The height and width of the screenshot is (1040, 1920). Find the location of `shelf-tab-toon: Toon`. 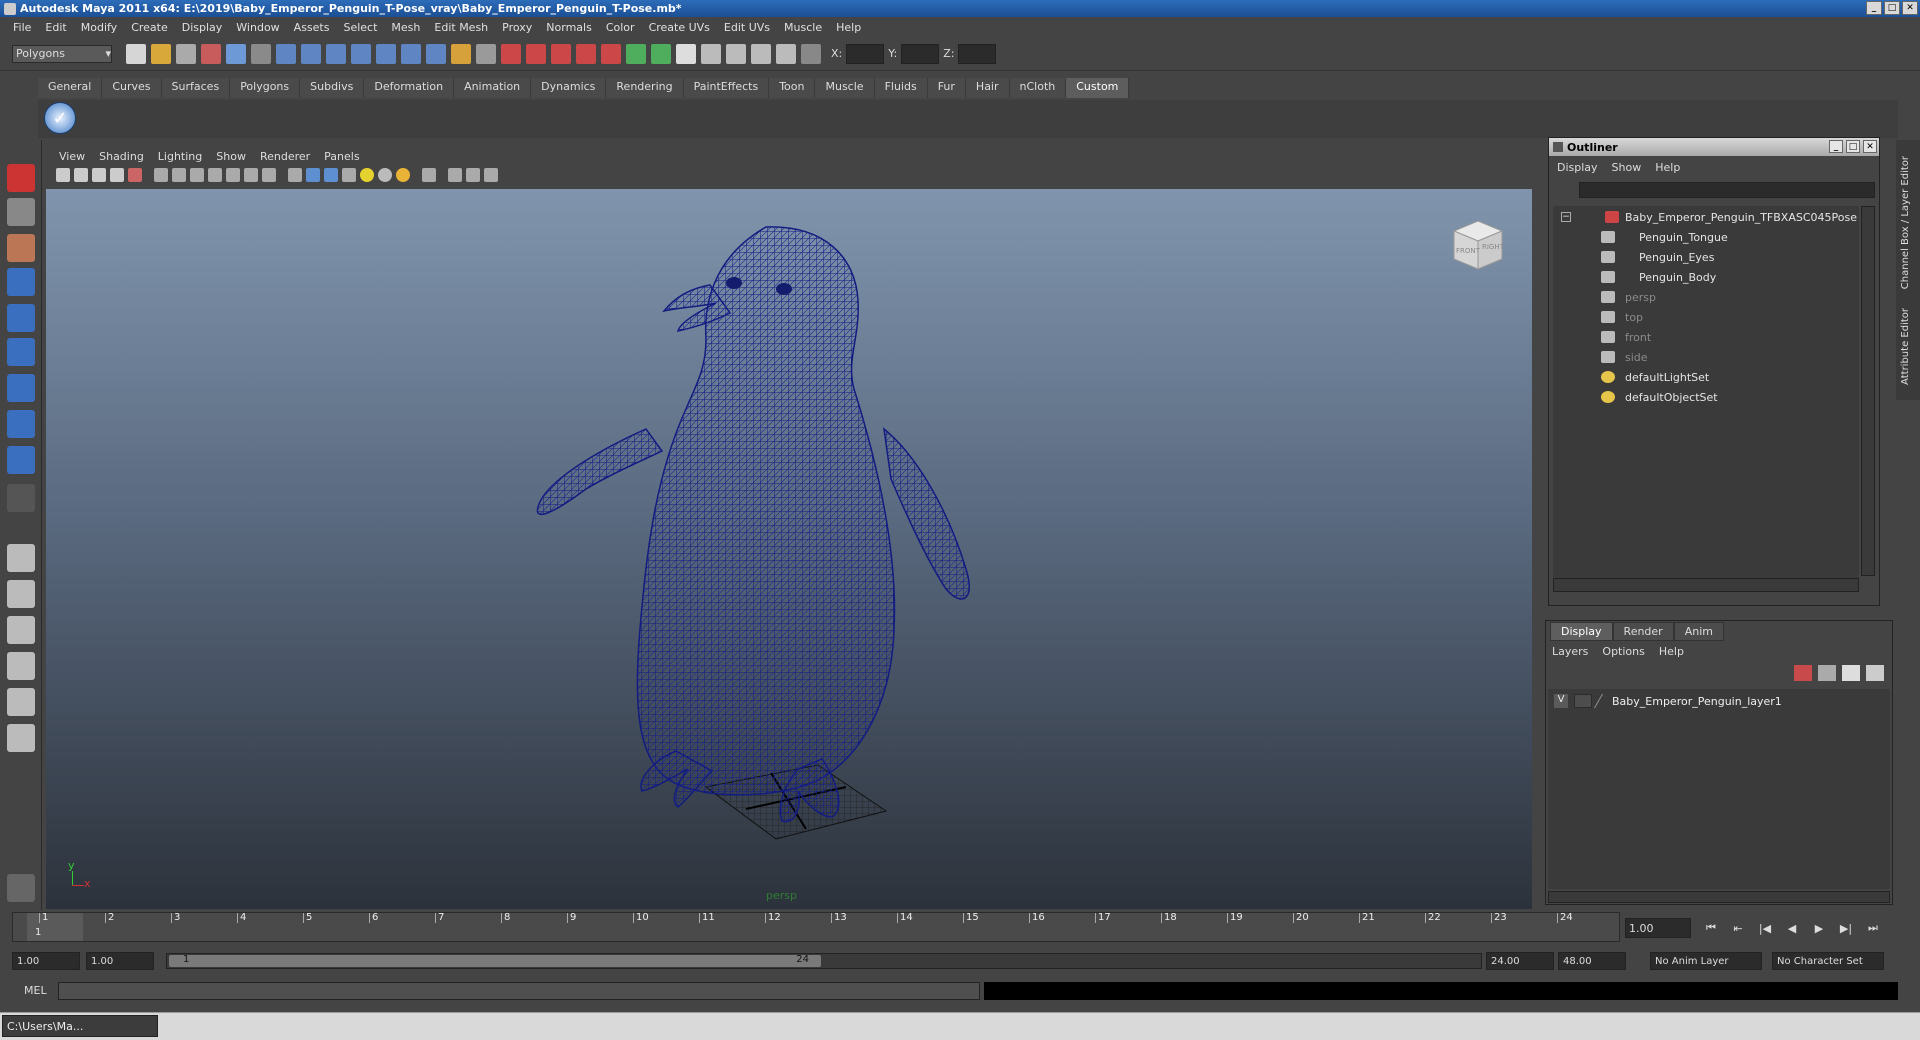

shelf-tab-toon: Toon is located at coordinates (792, 88).